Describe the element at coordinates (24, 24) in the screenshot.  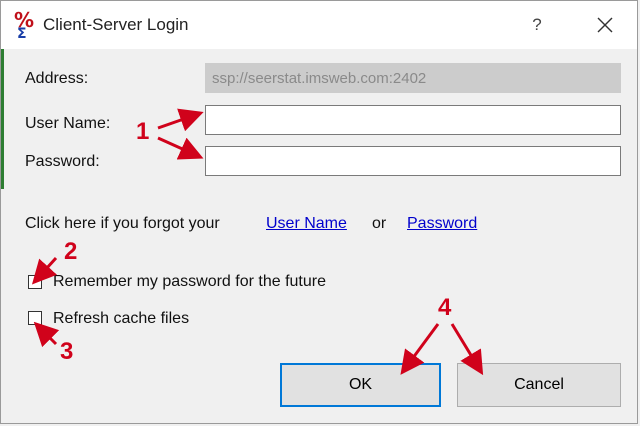
I see `seerstat-icon: % Σ` at that location.